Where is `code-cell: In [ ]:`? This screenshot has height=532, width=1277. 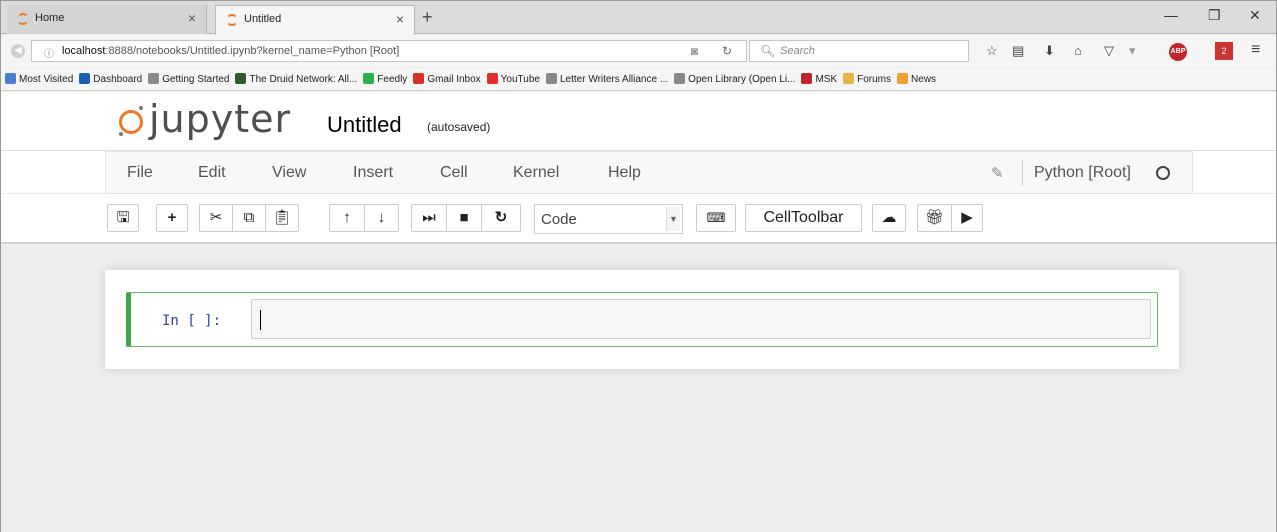 code-cell: In [ ]: is located at coordinates (642, 319).